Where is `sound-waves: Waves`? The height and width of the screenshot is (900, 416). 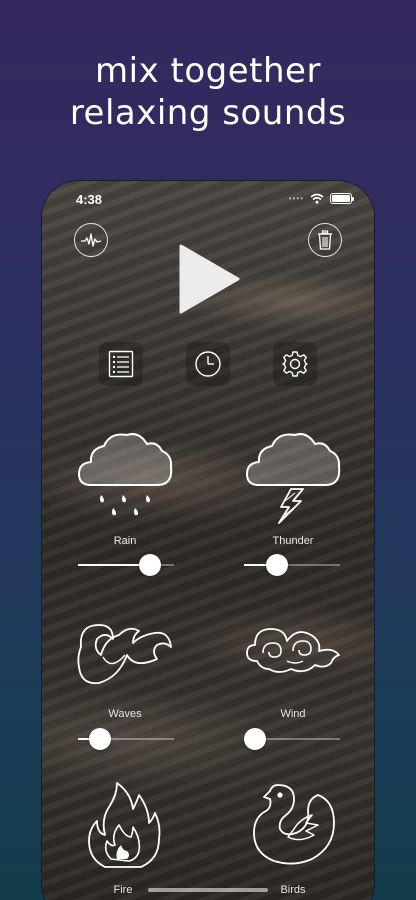 sound-waves: Waves is located at coordinates (125, 672).